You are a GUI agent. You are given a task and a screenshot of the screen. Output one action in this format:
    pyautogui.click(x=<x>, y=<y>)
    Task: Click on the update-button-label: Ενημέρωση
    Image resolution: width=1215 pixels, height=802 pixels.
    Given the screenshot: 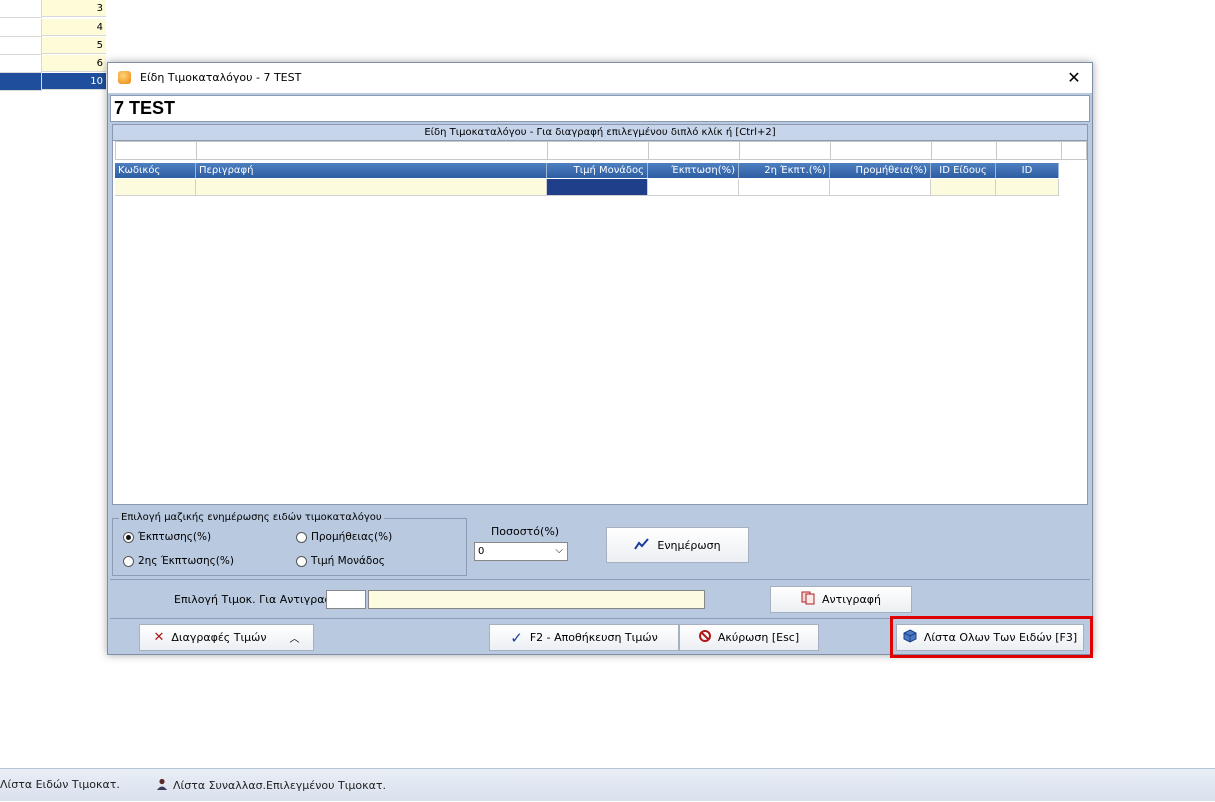 What is the action you would take?
    pyautogui.click(x=689, y=545)
    